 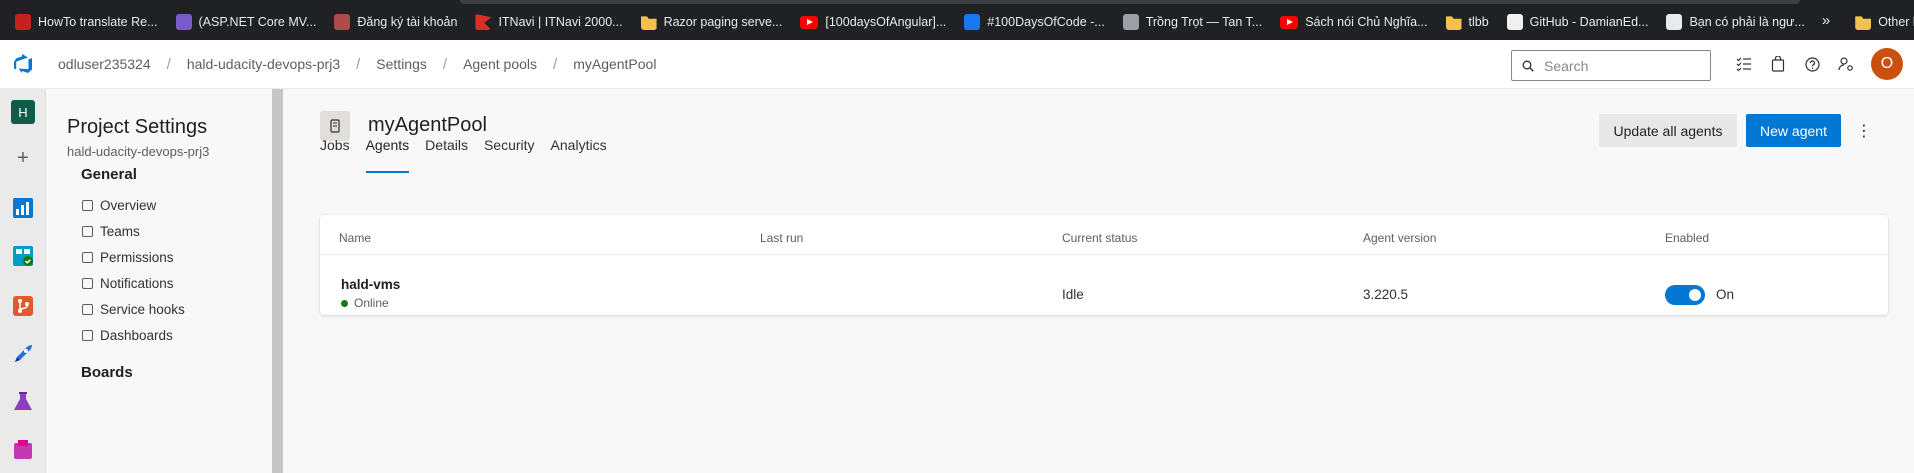 What do you see at coordinates (1130, 22) in the screenshot?
I see `globe-icon` at bounding box center [1130, 22].